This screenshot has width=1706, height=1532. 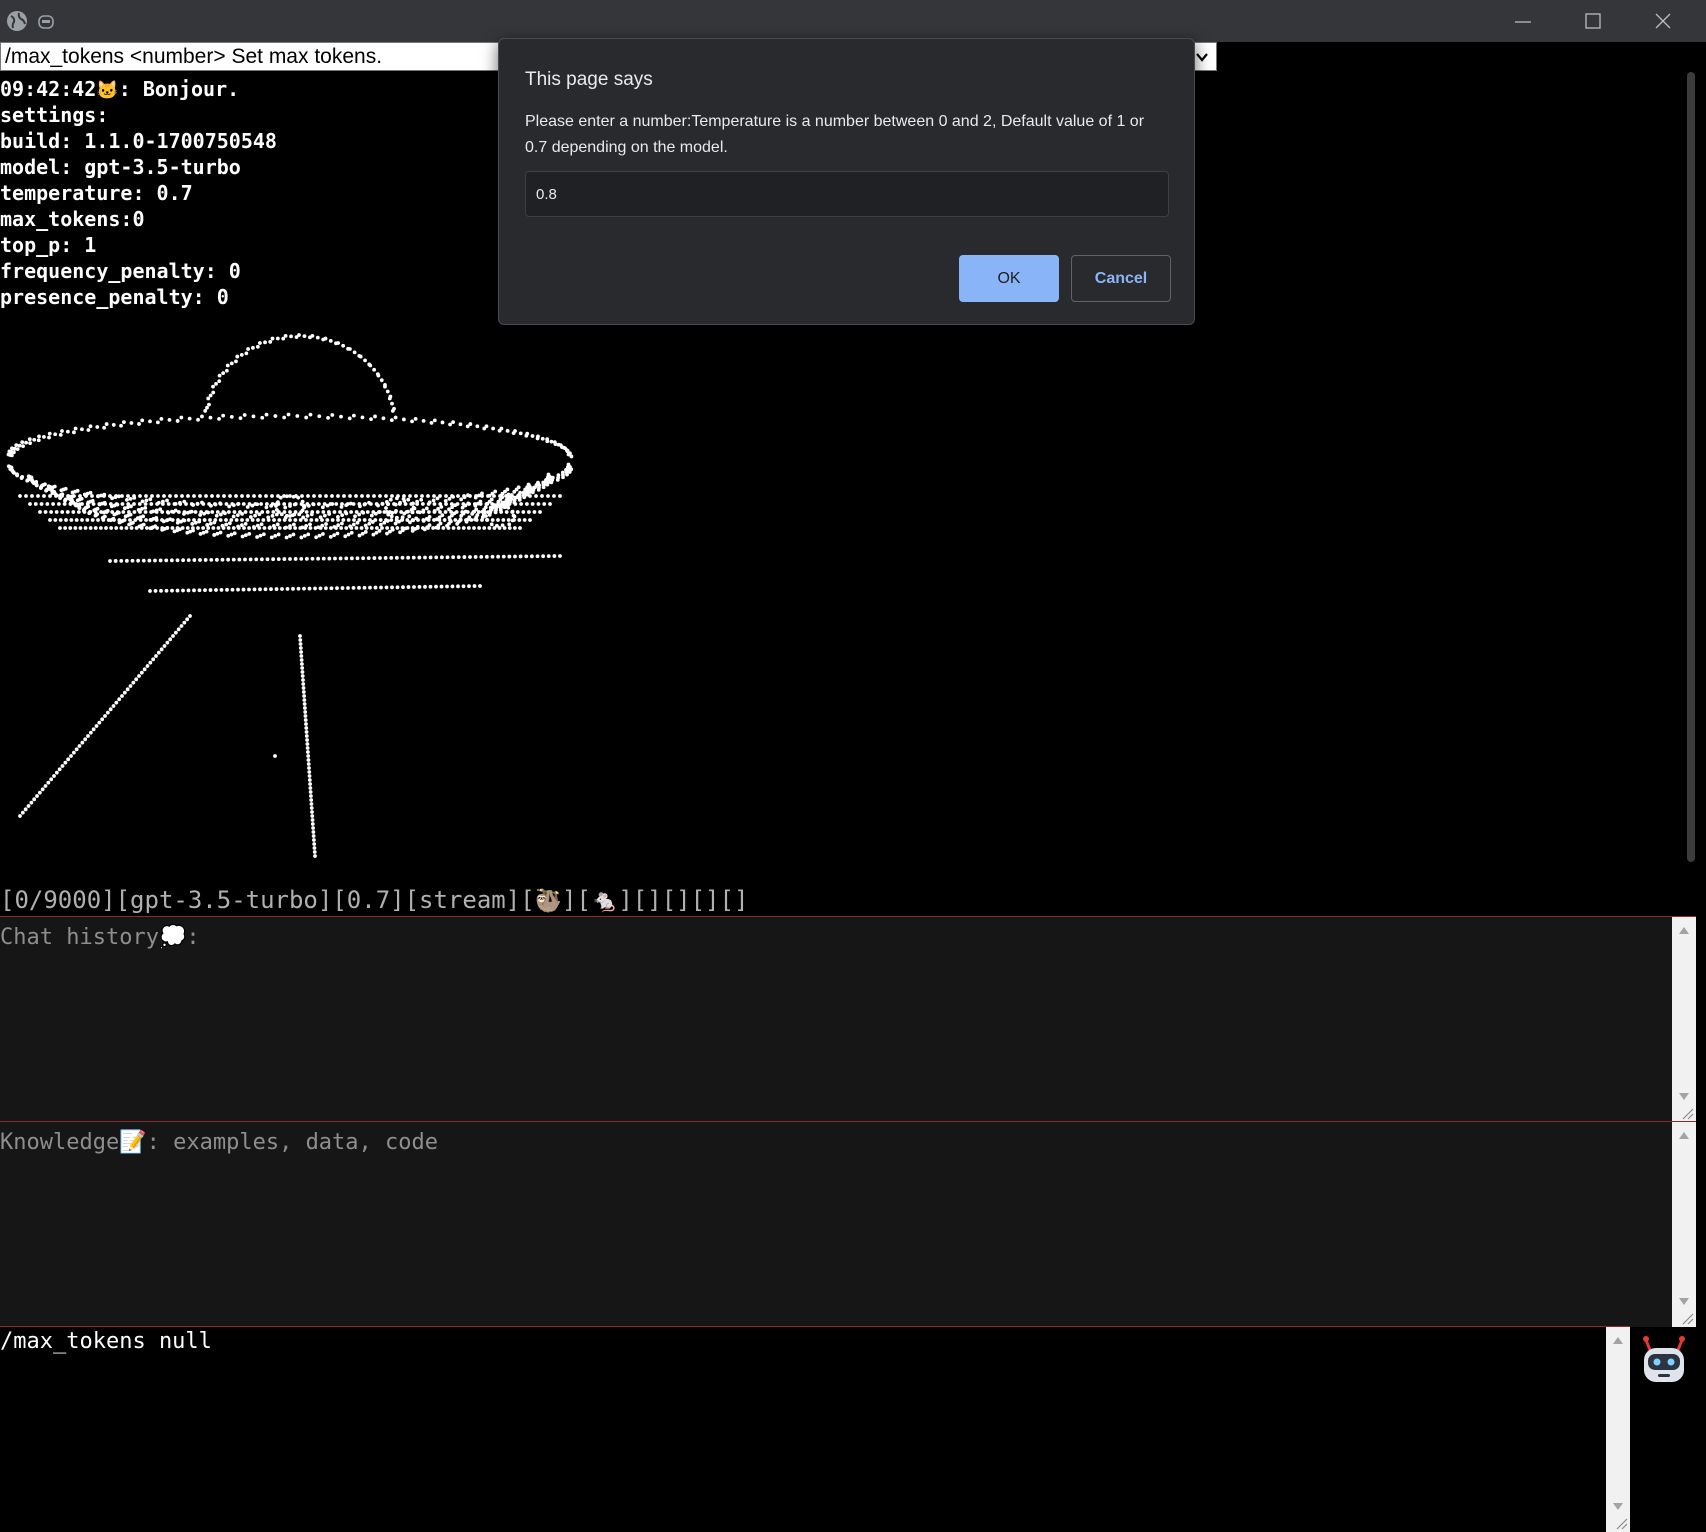 I want to click on robot-icon, so click(x=1664, y=1362).